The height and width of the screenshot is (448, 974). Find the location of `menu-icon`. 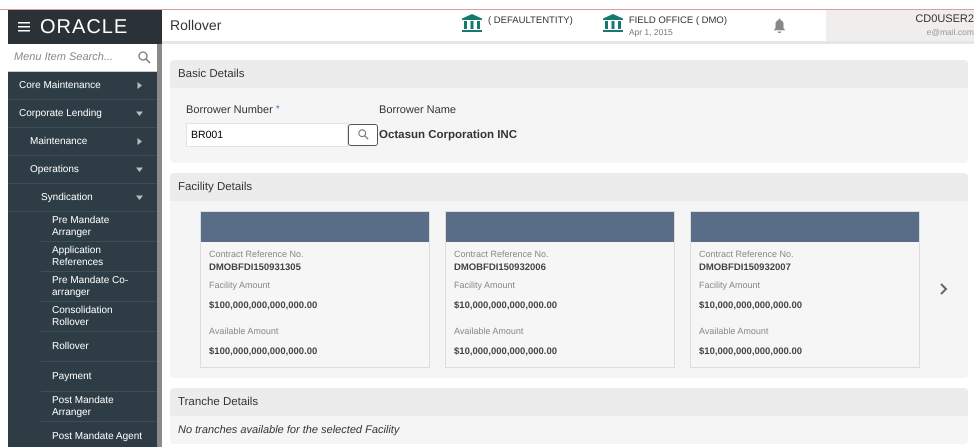

menu-icon is located at coordinates (24, 27).